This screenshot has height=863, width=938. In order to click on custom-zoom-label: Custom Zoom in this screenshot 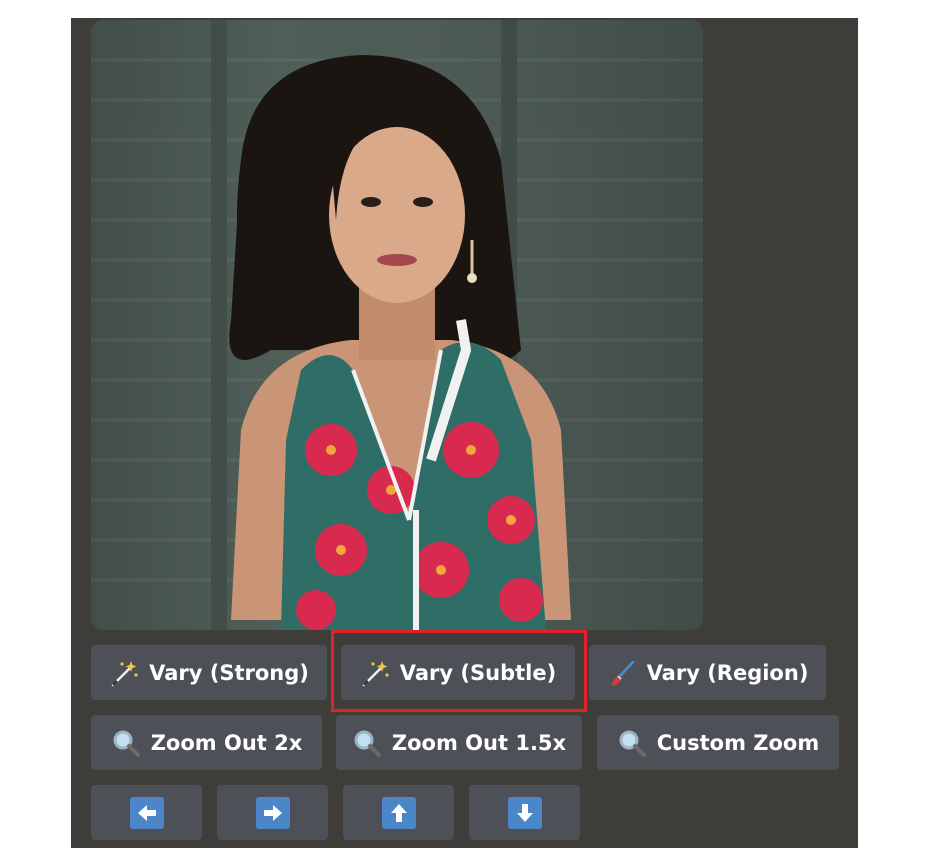, I will do `click(738, 742)`.